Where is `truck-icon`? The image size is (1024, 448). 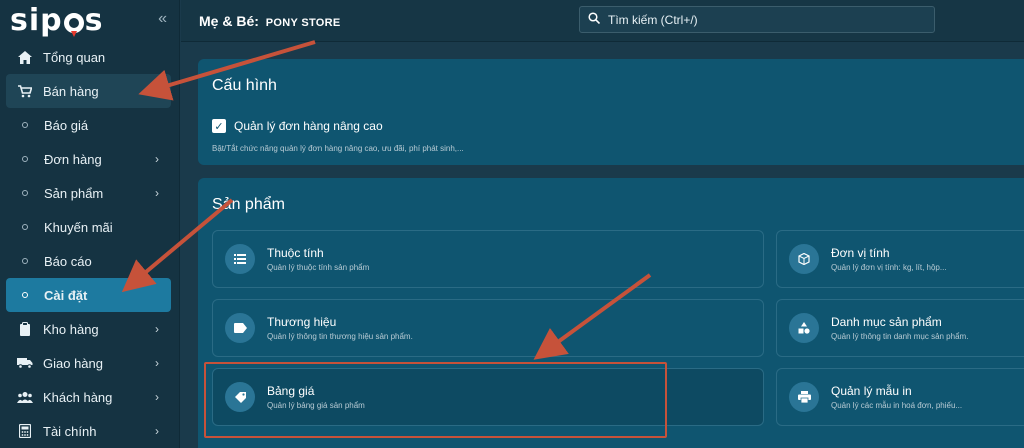
truck-icon is located at coordinates (25, 363).